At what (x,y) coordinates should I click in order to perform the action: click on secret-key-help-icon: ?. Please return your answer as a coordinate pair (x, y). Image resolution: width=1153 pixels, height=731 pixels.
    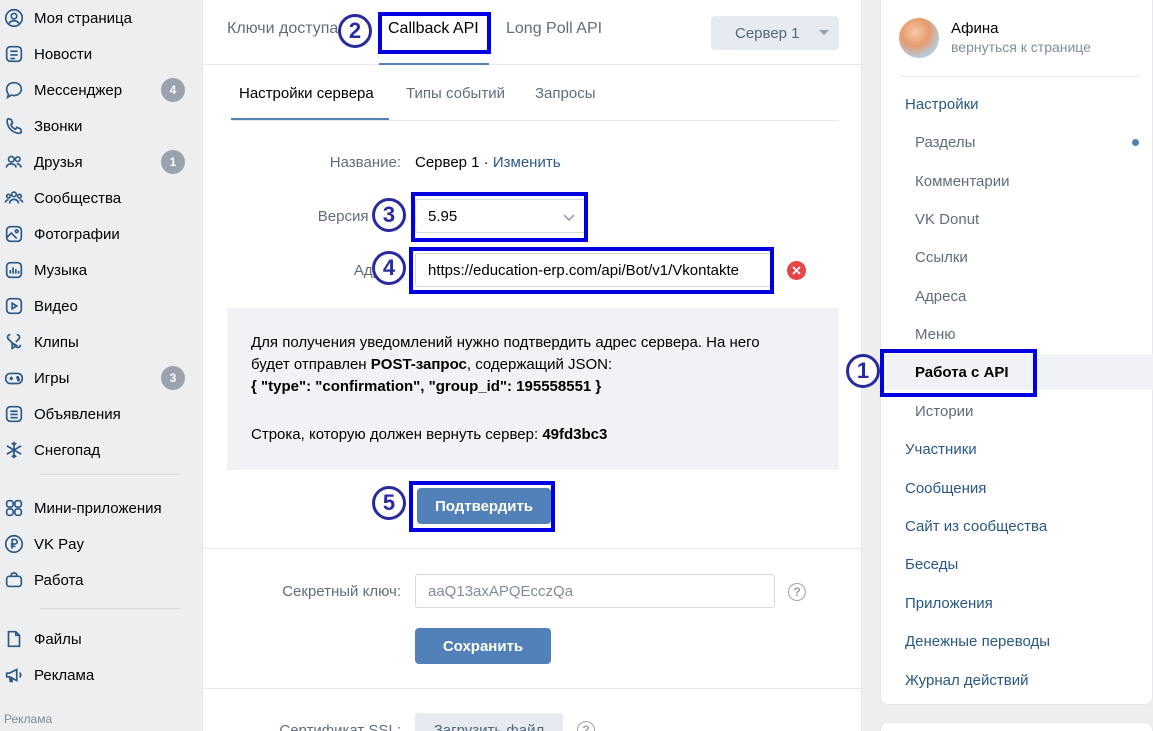
    Looking at the image, I should click on (797, 592).